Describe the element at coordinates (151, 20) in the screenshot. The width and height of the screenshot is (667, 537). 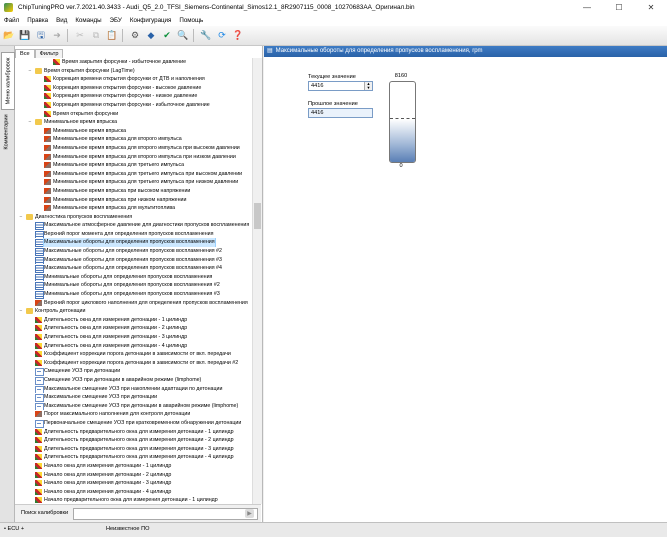
I see `menu-configuration: Конфигурация` at that location.